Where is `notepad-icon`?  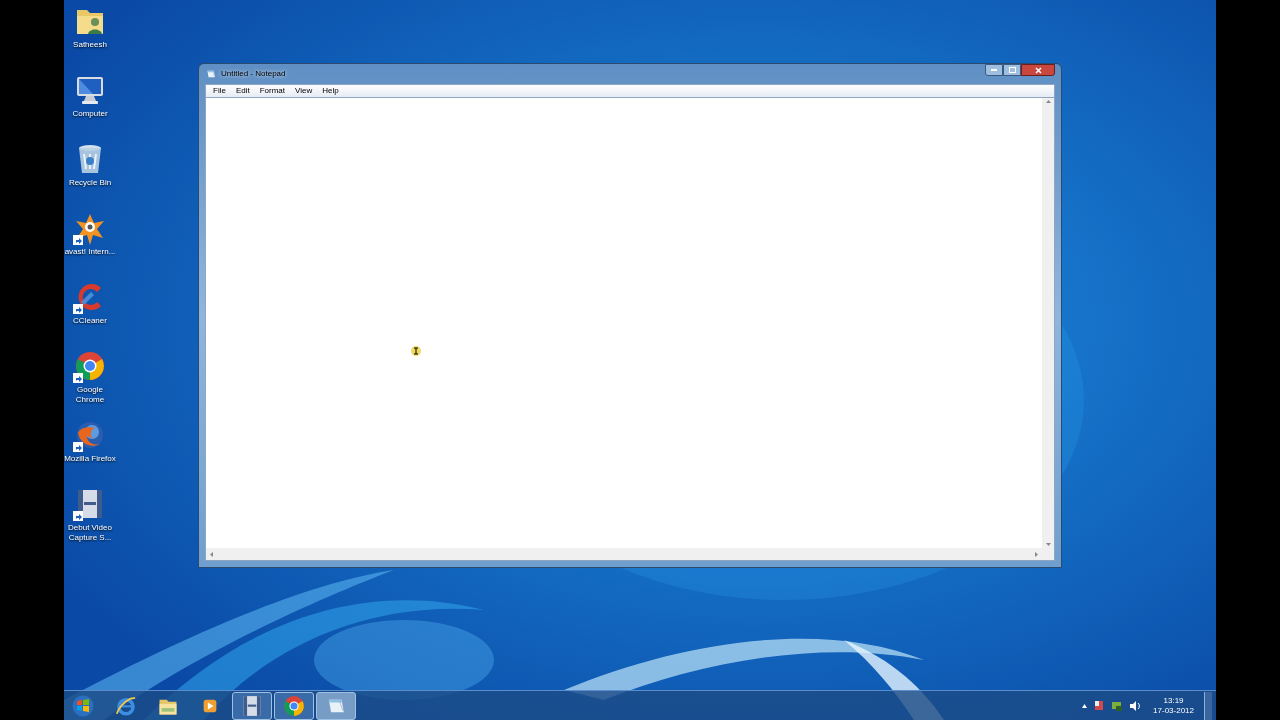
notepad-icon is located at coordinates (211, 74).